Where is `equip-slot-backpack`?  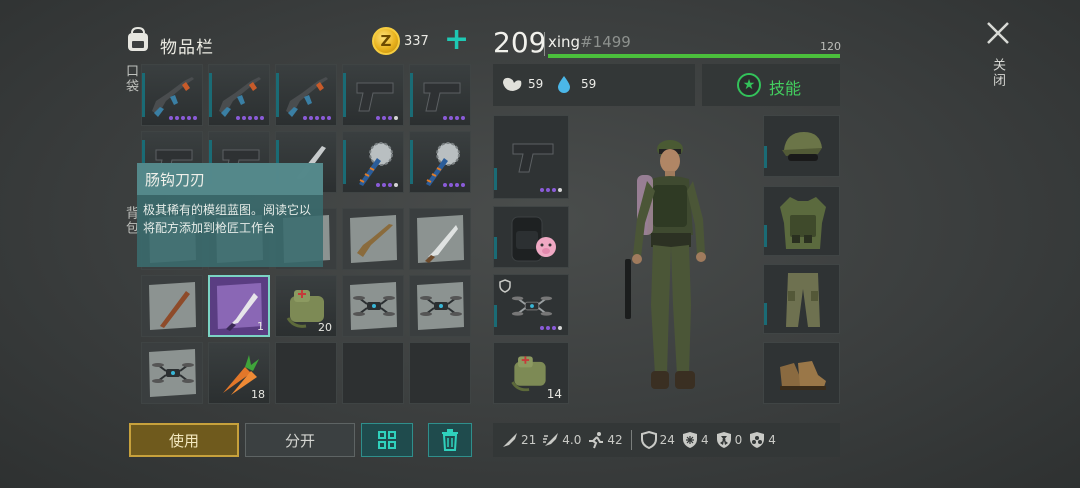
equip-slot-backpack is located at coordinates (531, 237).